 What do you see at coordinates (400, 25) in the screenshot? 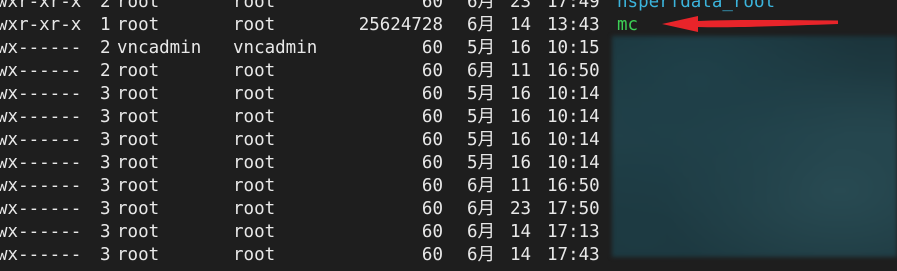
I see `size-text: 25624728` at bounding box center [400, 25].